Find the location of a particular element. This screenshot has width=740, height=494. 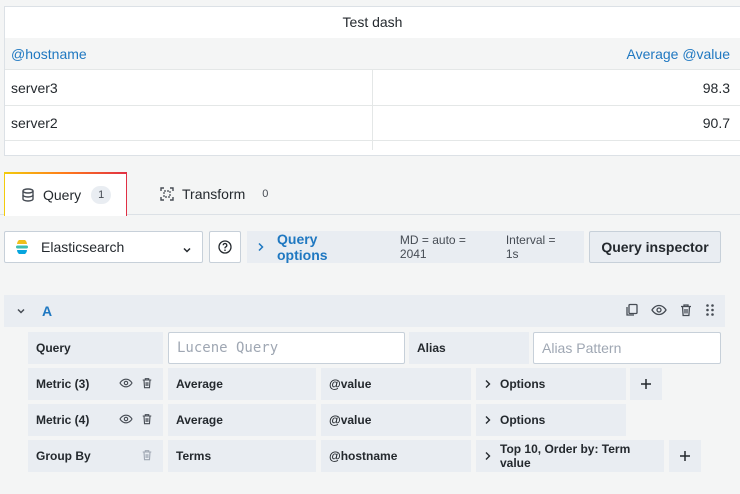

question-circle-icon is located at coordinates (225, 247).